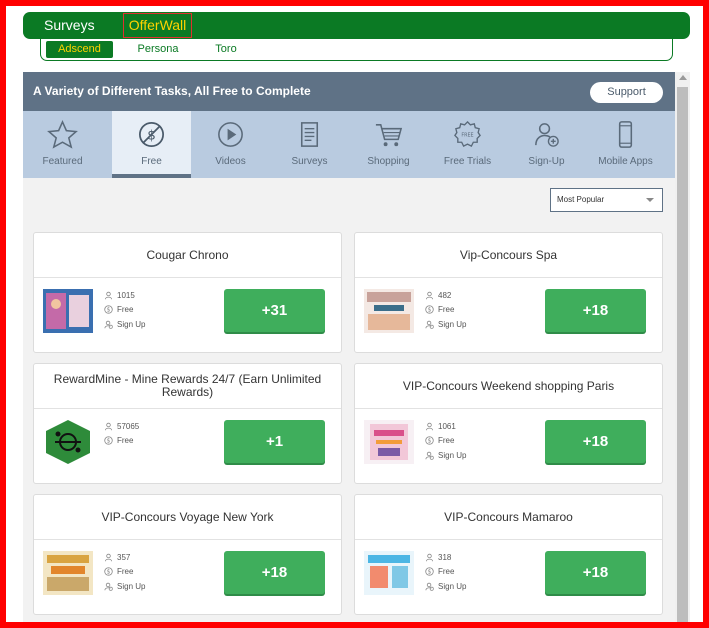 Image resolution: width=709 pixels, height=628 pixels. What do you see at coordinates (508, 292) in the screenshot?
I see `offer-card: Vip-Concours Spa 482 $ Free Sign Up +18` at bounding box center [508, 292].